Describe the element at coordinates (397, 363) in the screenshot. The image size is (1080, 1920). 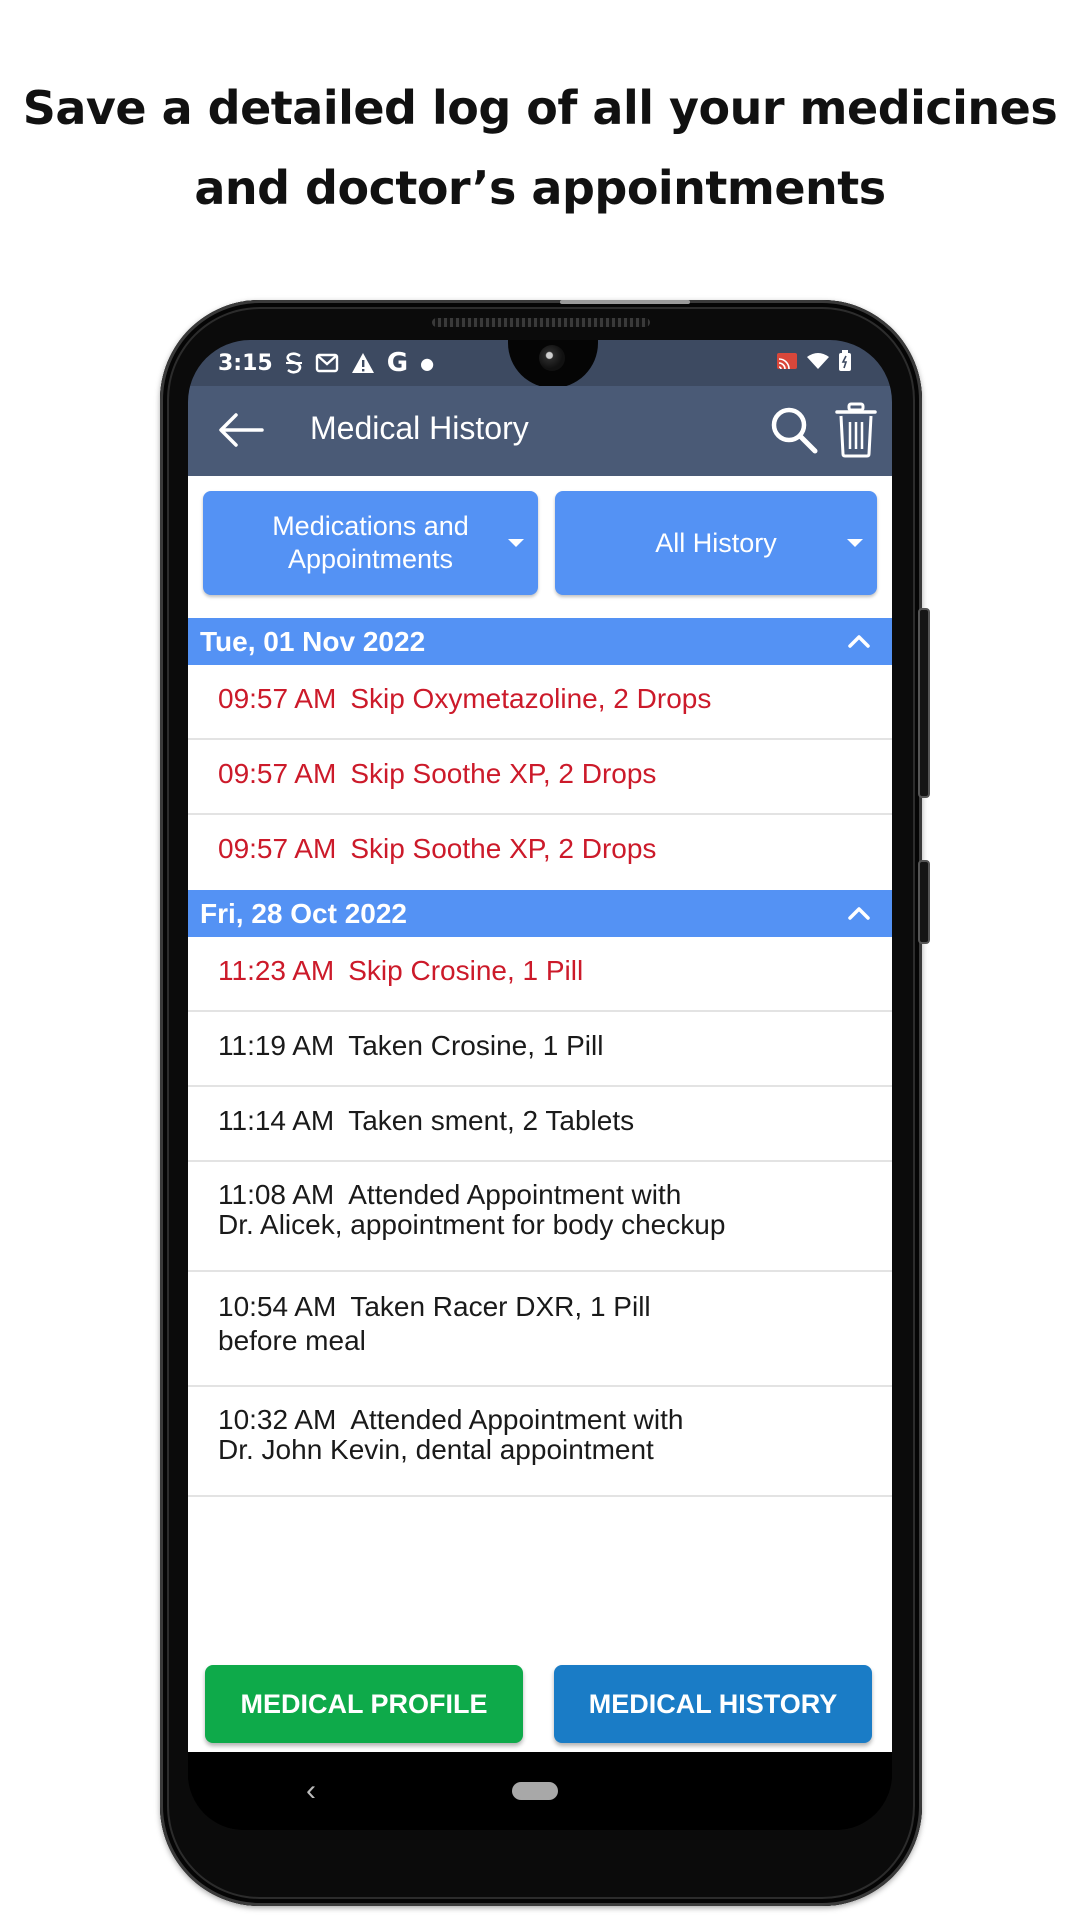
I see `google-icon: G` at that location.